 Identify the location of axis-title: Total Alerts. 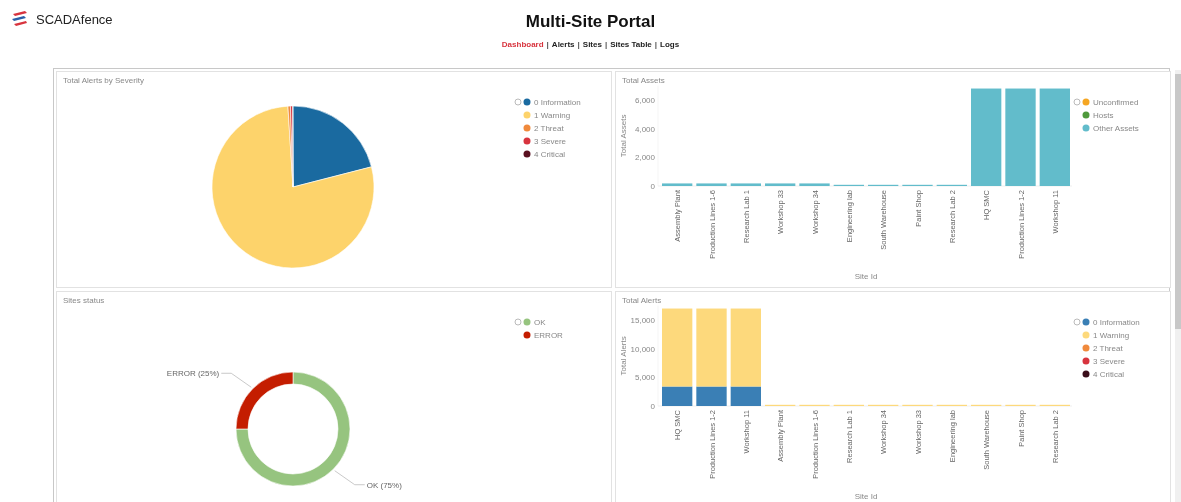
(623, 356).